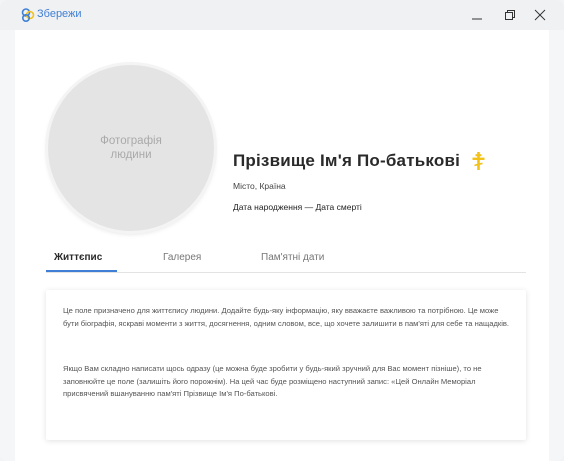 The height and width of the screenshot is (461, 564). What do you see at coordinates (477, 19) in the screenshot?
I see `minimize-icon` at bounding box center [477, 19].